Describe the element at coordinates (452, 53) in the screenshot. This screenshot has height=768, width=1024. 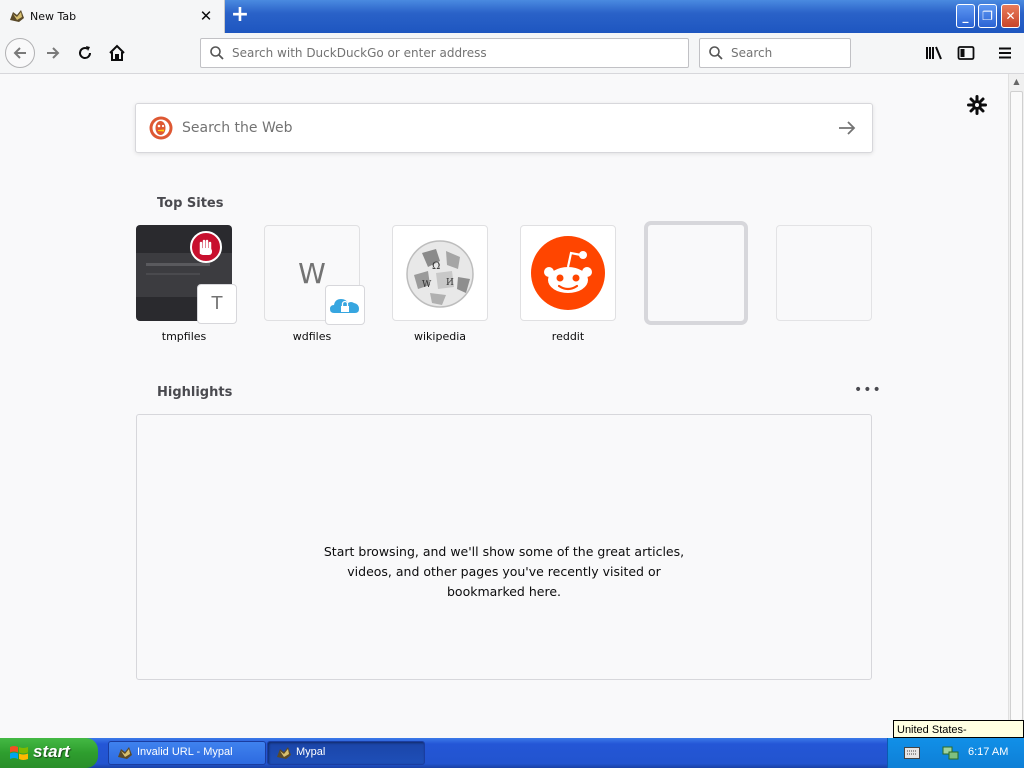
I see `url-input` at that location.